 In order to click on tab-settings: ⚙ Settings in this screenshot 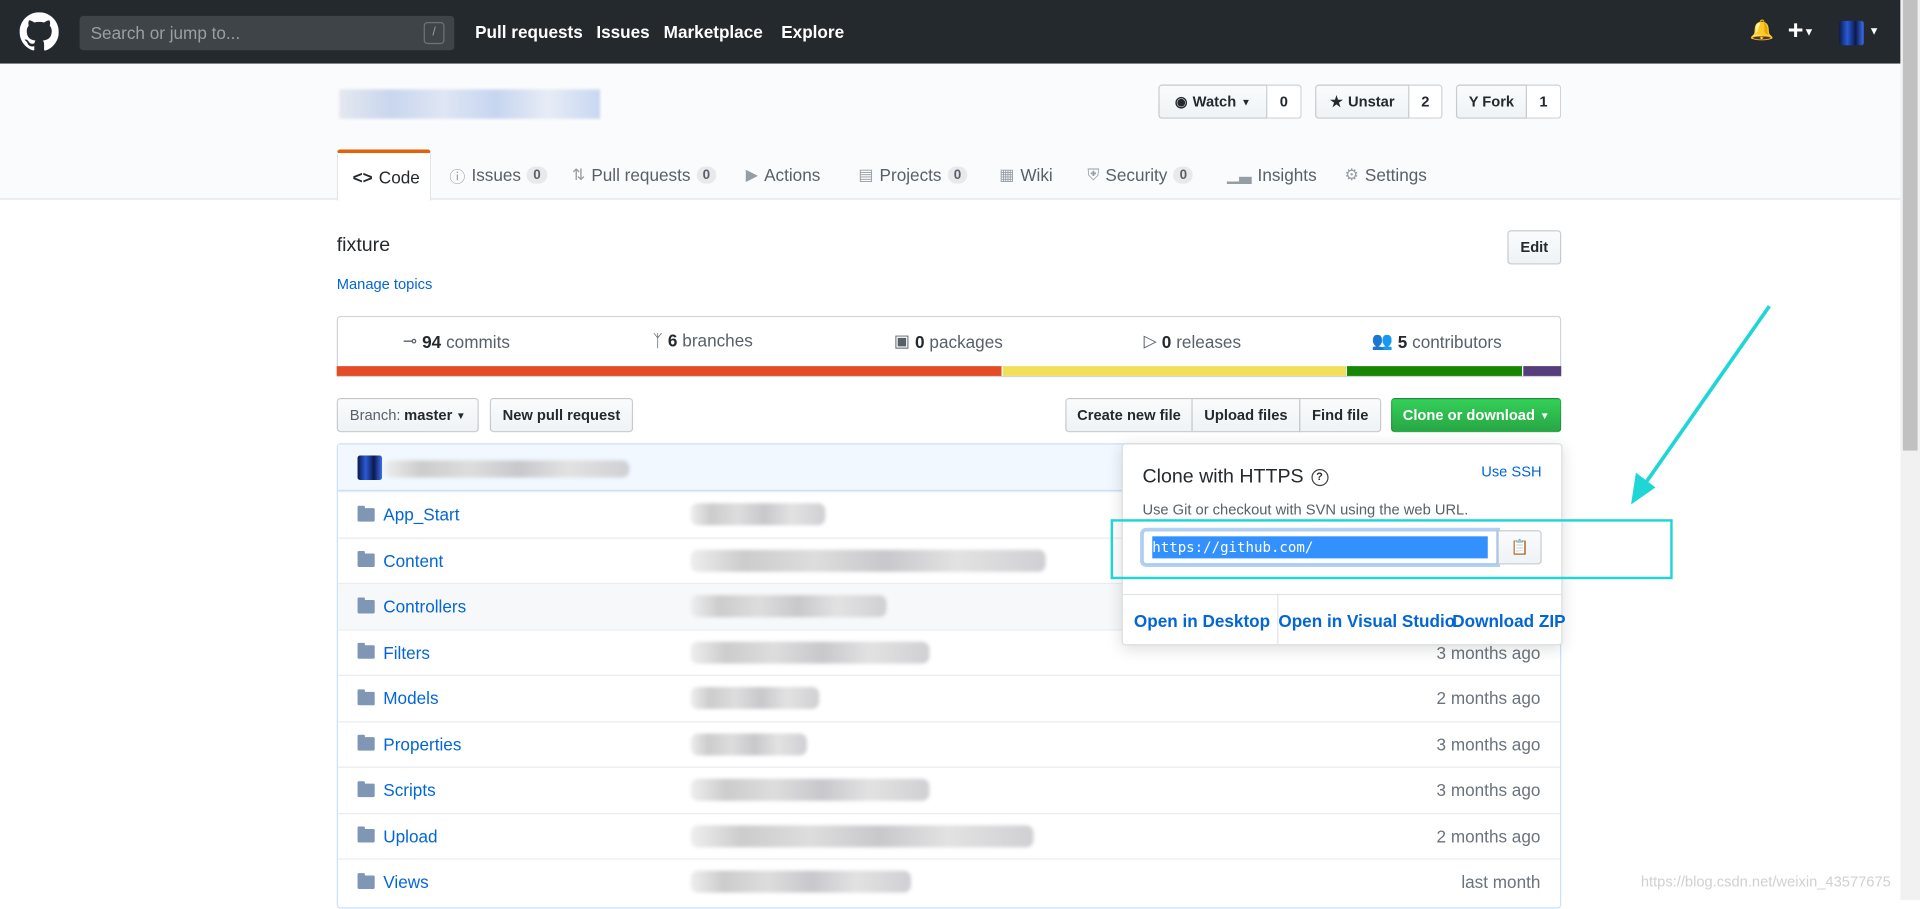, I will do `click(1386, 174)`.